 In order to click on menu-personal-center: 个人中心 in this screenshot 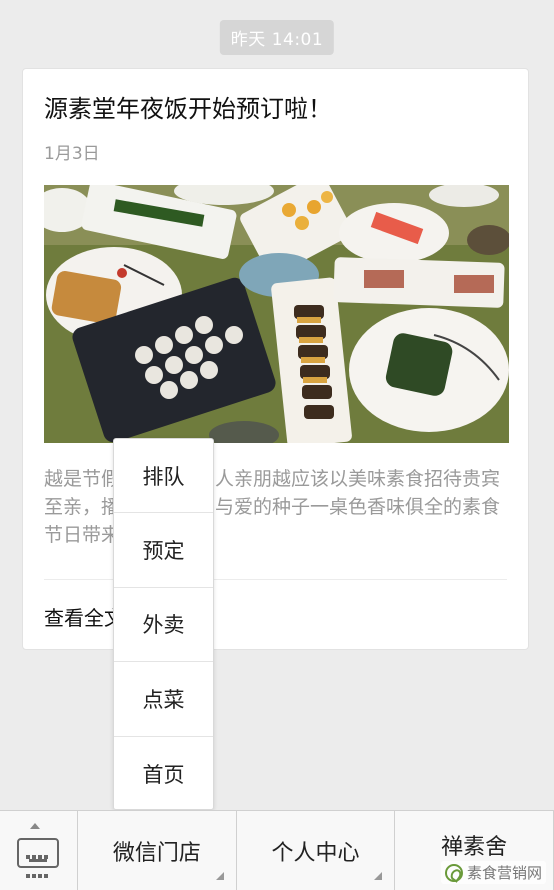, I will do `click(316, 850)`.